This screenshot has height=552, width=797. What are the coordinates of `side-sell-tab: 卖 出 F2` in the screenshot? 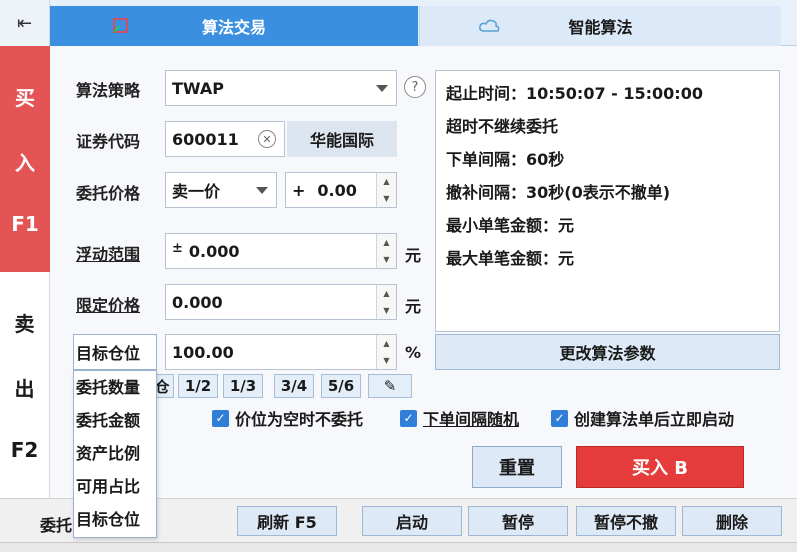 It's located at (25, 385).